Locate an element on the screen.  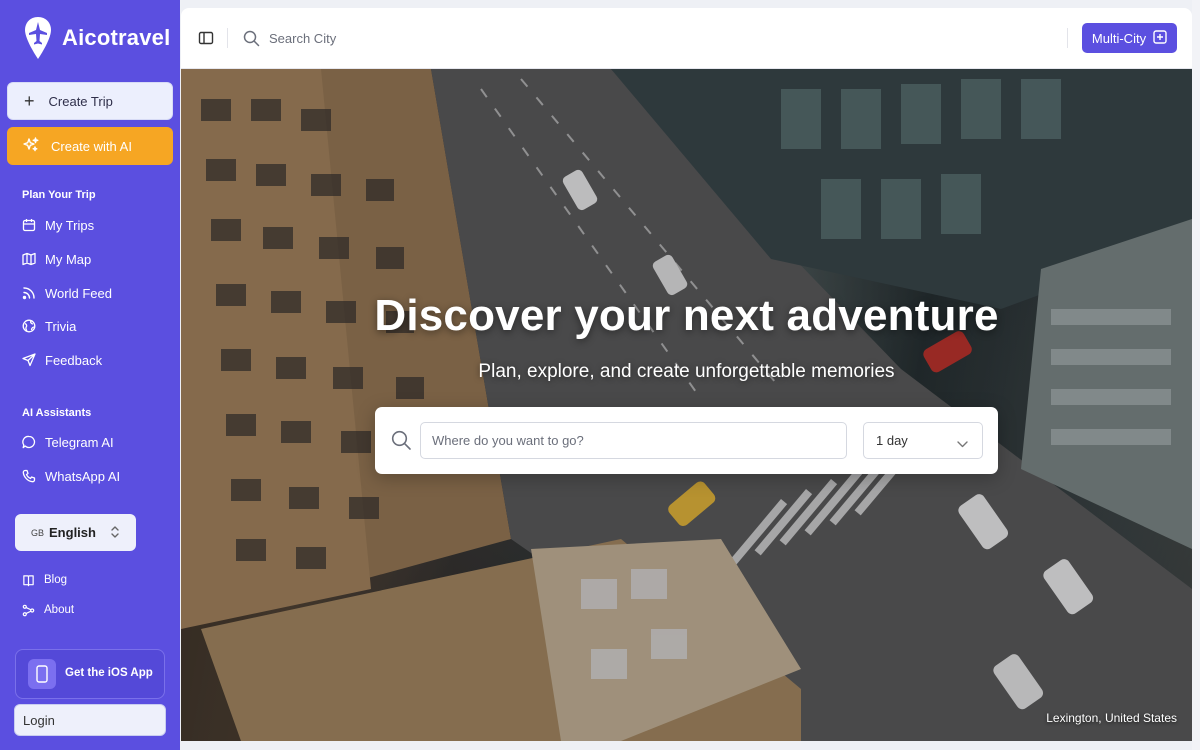
map-icon is located at coordinates (29, 259).